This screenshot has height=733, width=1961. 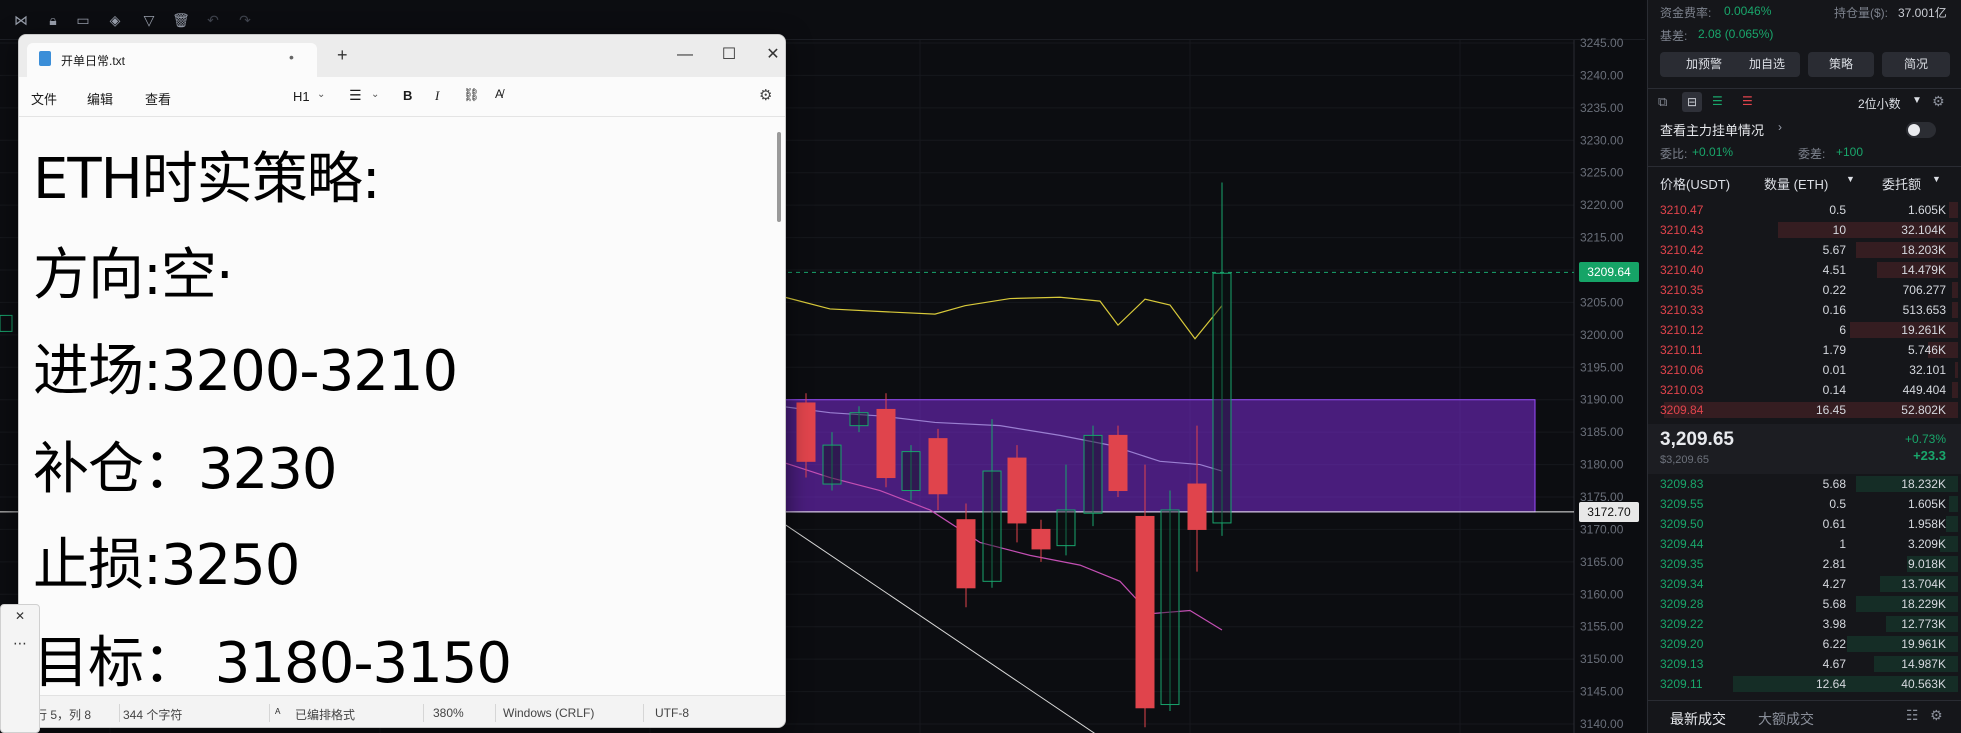 What do you see at coordinates (1686, 13) in the screenshot?
I see `funding-rate-label: 资金费率:` at bounding box center [1686, 13].